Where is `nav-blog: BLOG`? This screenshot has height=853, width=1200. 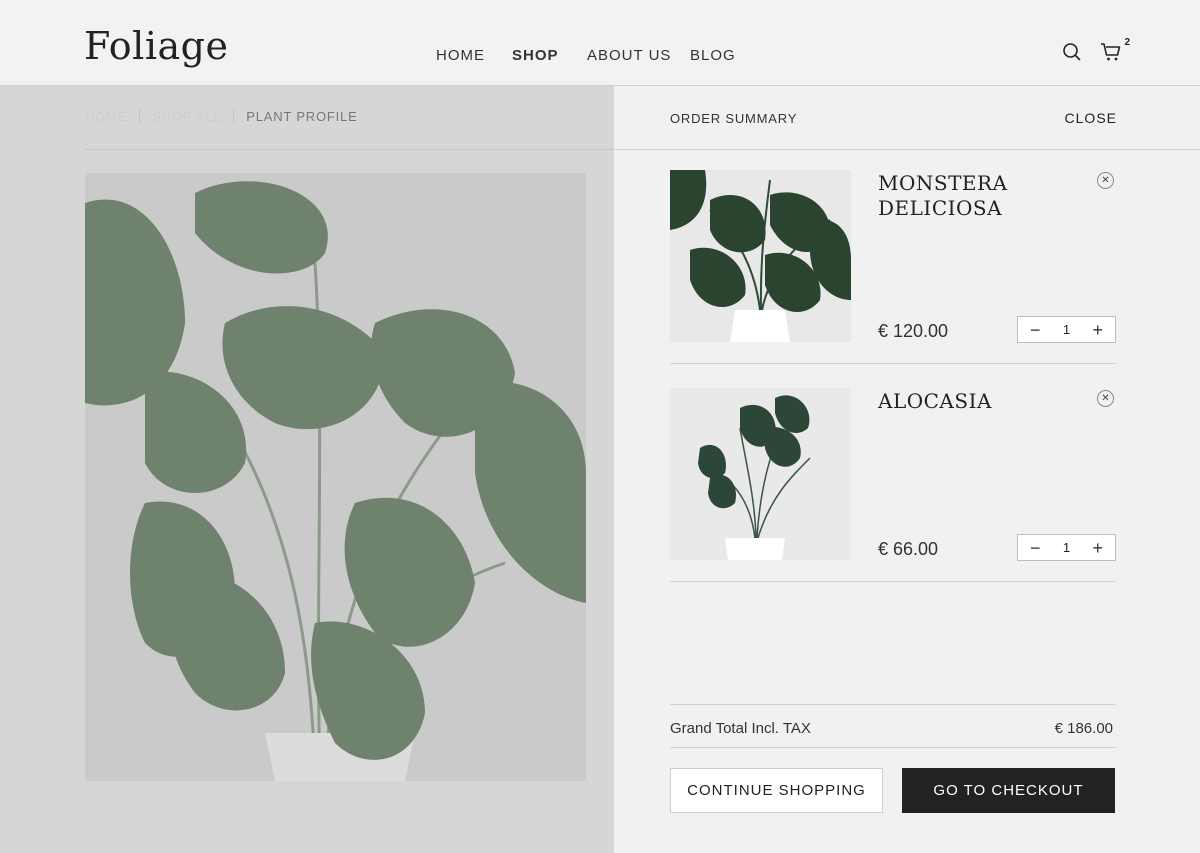
nav-blog: BLOG is located at coordinates (713, 55).